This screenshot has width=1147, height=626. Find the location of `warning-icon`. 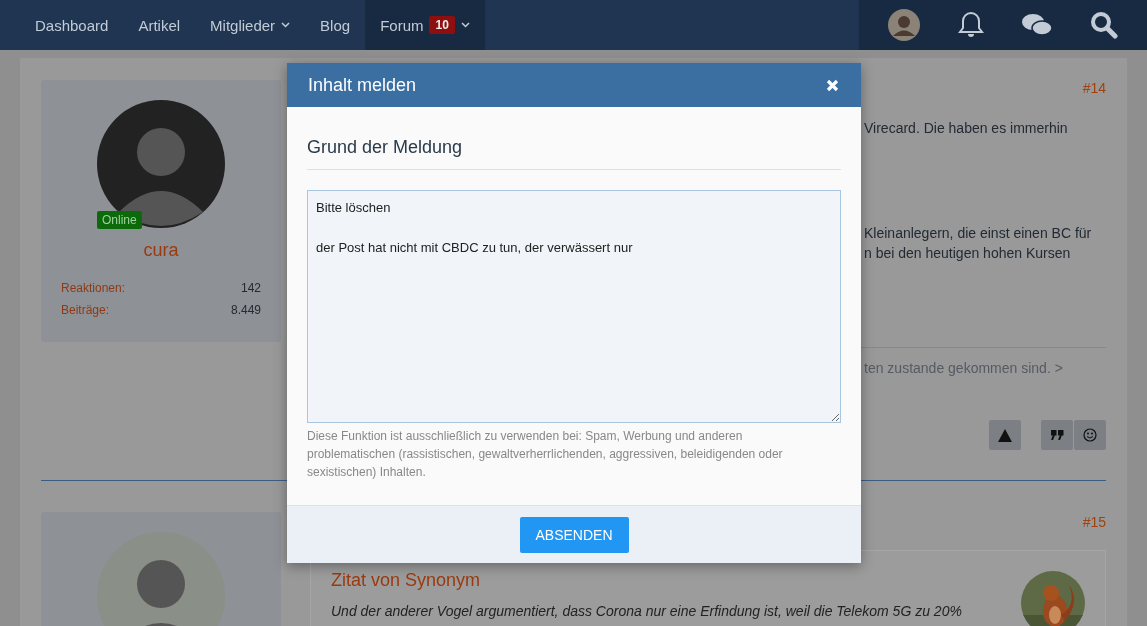

warning-icon is located at coordinates (1005, 435).